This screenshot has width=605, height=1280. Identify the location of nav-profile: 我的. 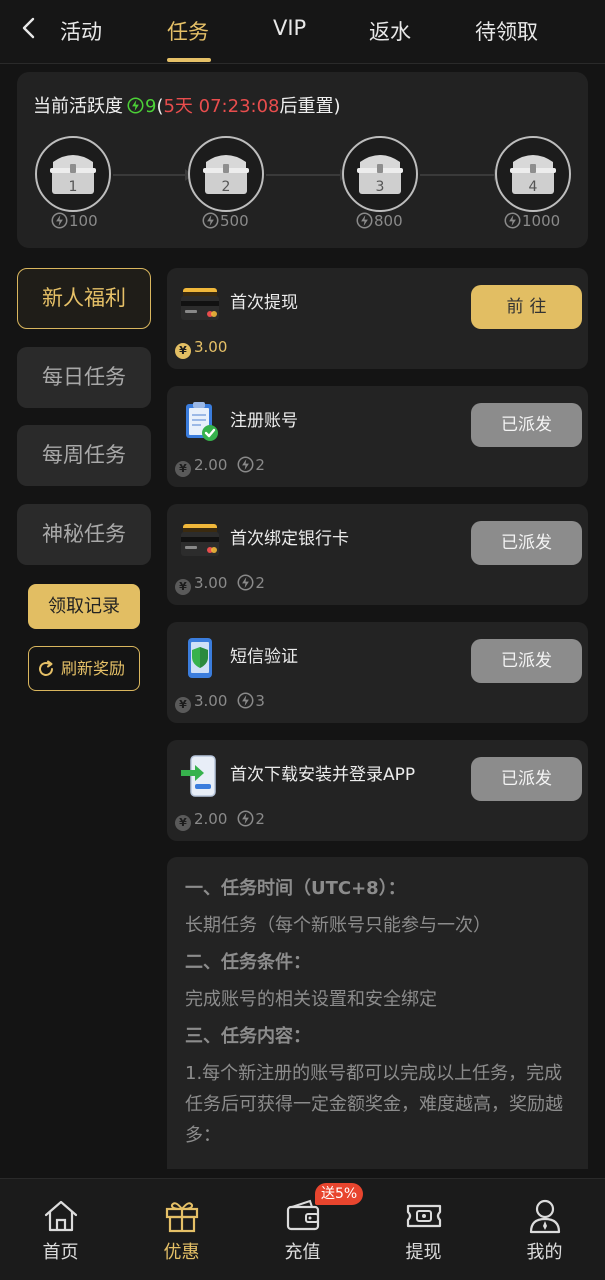
(544, 1229).